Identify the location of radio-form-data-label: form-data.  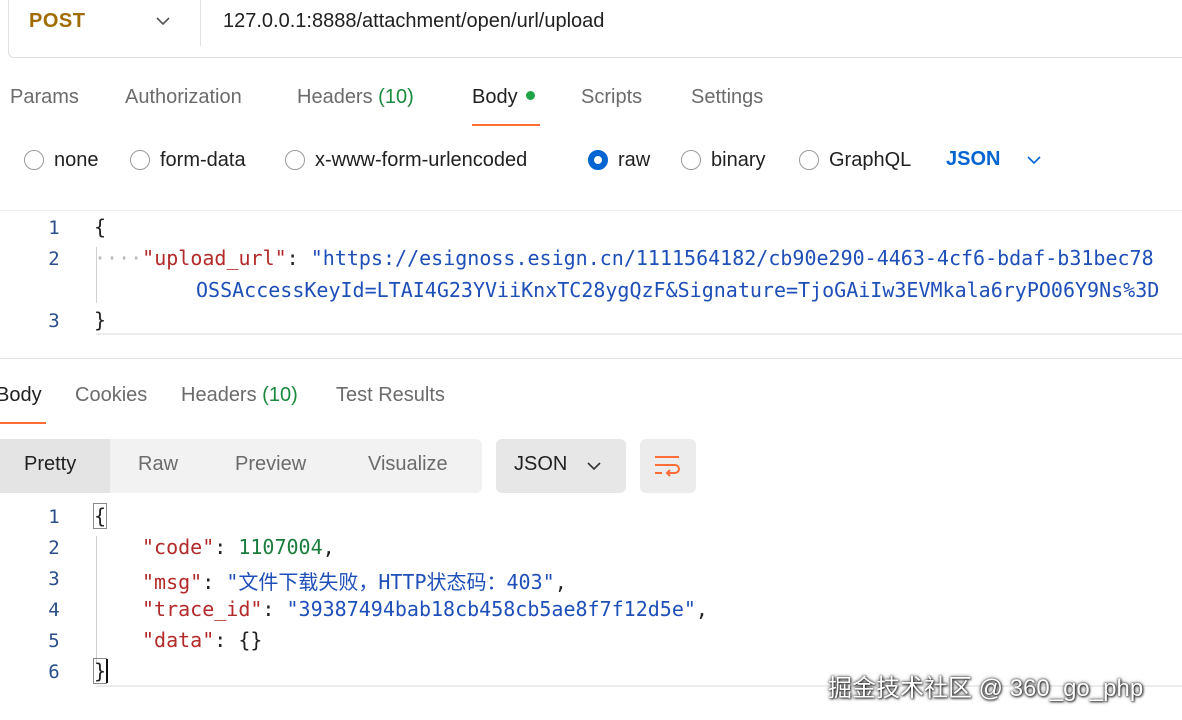
(203, 159).